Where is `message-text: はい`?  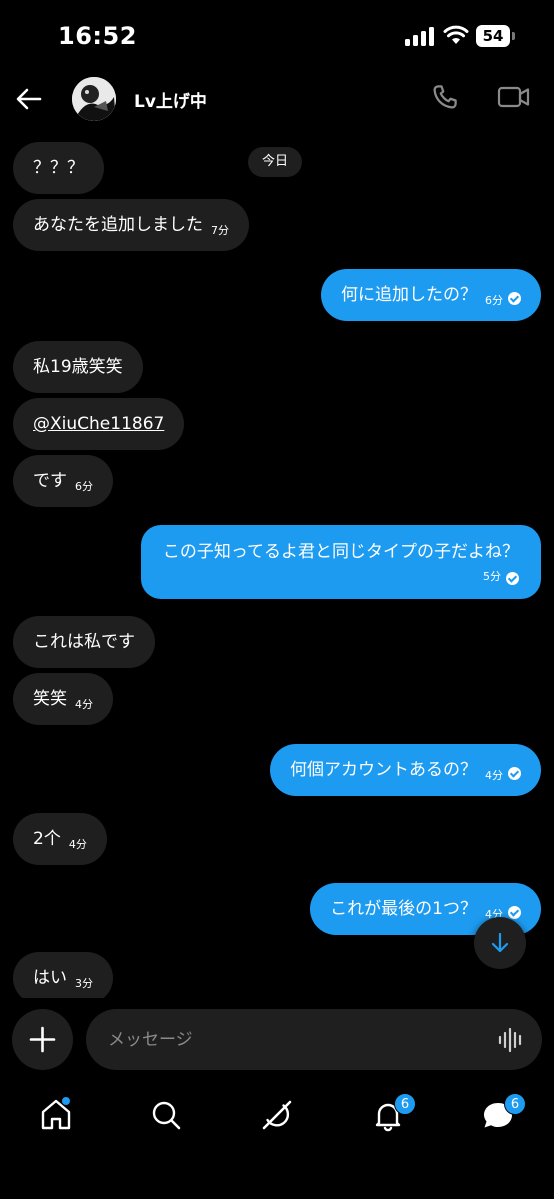 message-text: はい is located at coordinates (50, 978).